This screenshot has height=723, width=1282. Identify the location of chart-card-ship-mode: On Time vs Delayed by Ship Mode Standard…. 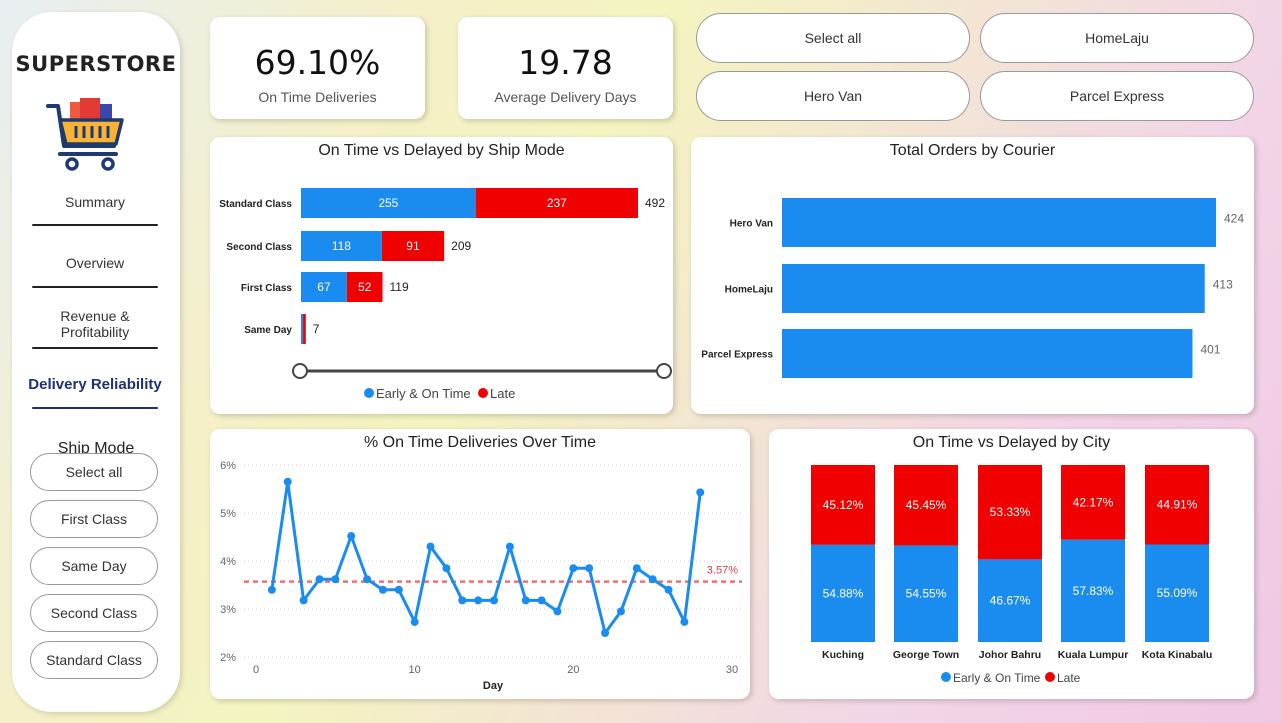
(441, 275).